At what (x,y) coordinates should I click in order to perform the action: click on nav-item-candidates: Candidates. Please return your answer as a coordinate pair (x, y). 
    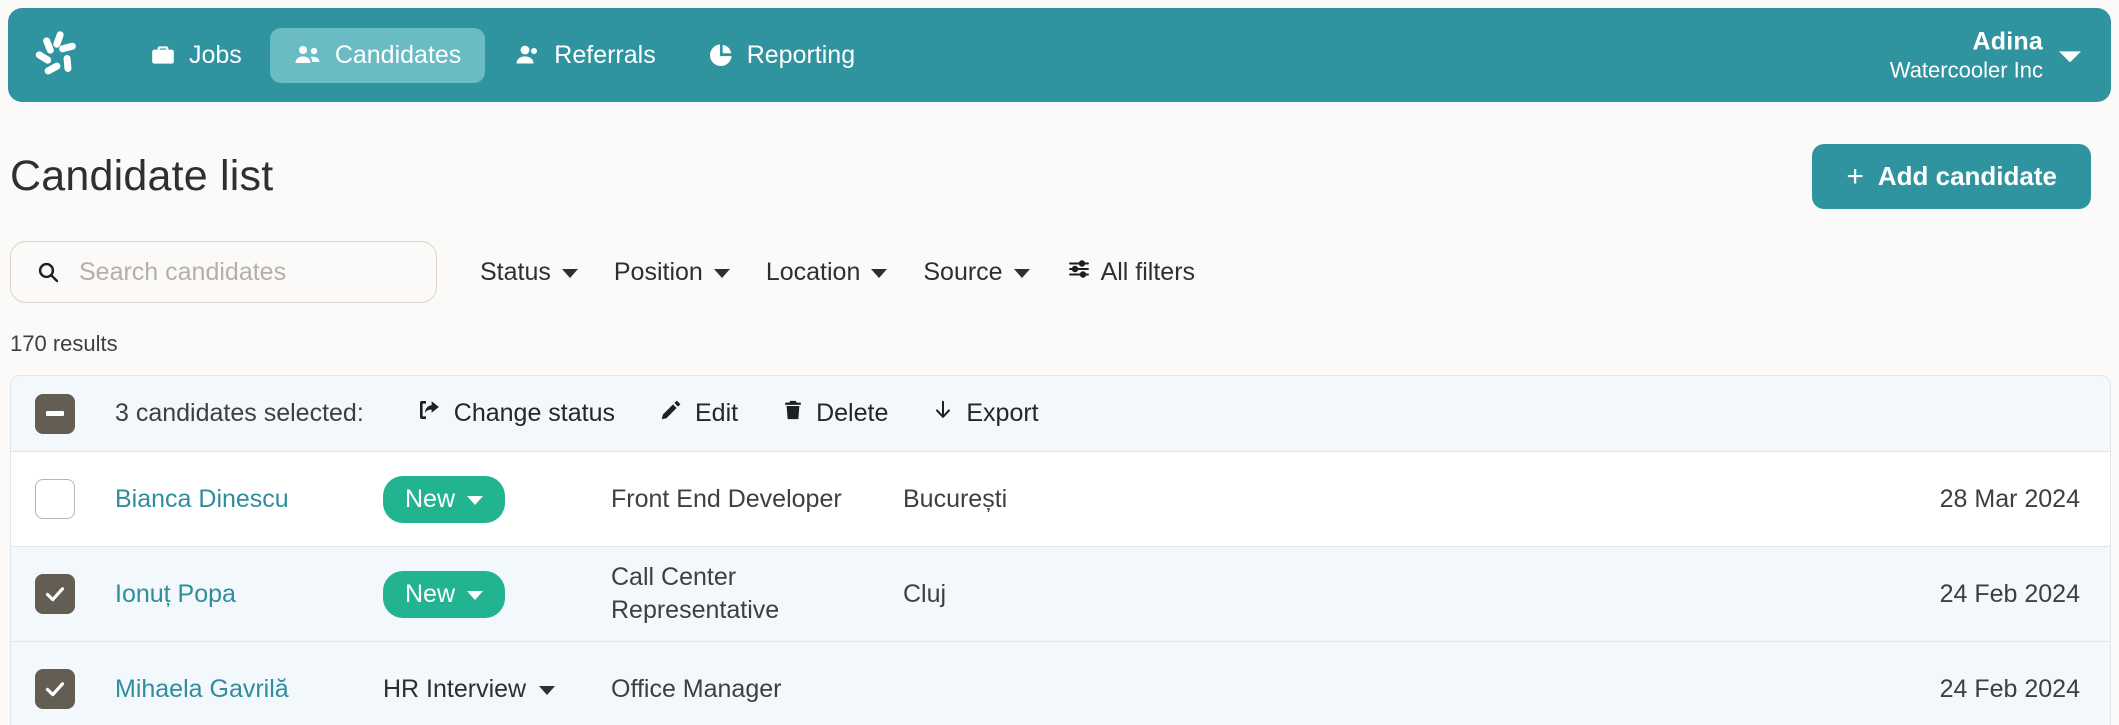
    Looking at the image, I should click on (377, 55).